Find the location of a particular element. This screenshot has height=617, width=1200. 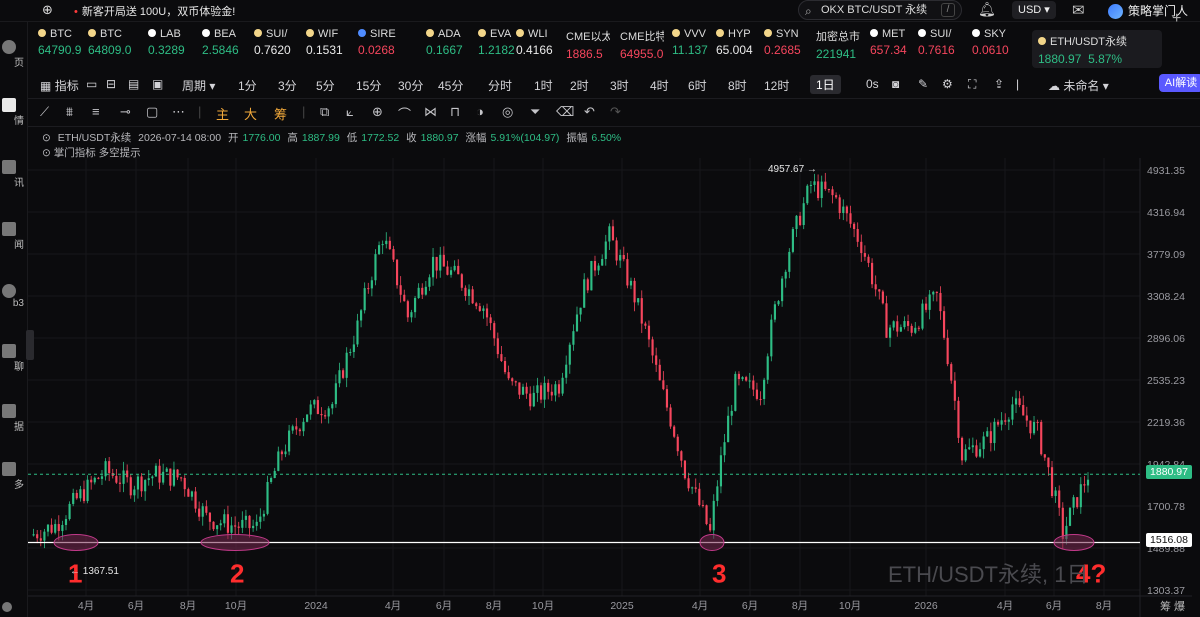

fullscreen-icon: ⛶ is located at coordinates (972, 84).